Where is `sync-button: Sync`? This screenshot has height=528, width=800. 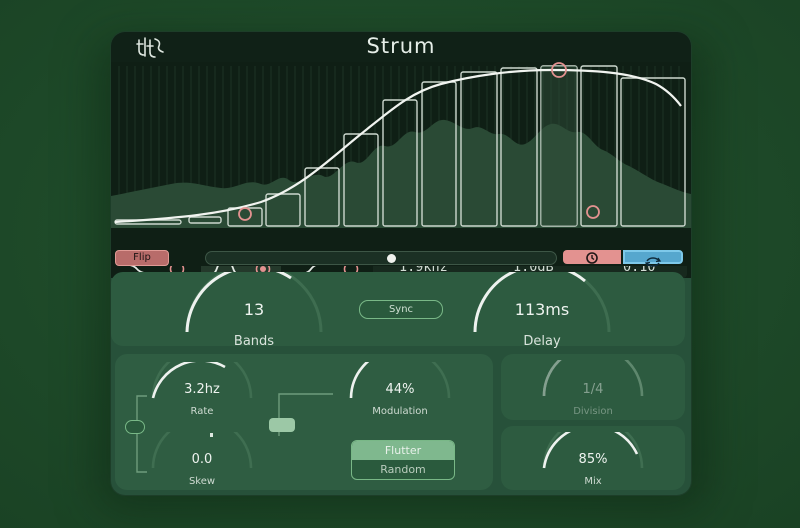 sync-button: Sync is located at coordinates (401, 309).